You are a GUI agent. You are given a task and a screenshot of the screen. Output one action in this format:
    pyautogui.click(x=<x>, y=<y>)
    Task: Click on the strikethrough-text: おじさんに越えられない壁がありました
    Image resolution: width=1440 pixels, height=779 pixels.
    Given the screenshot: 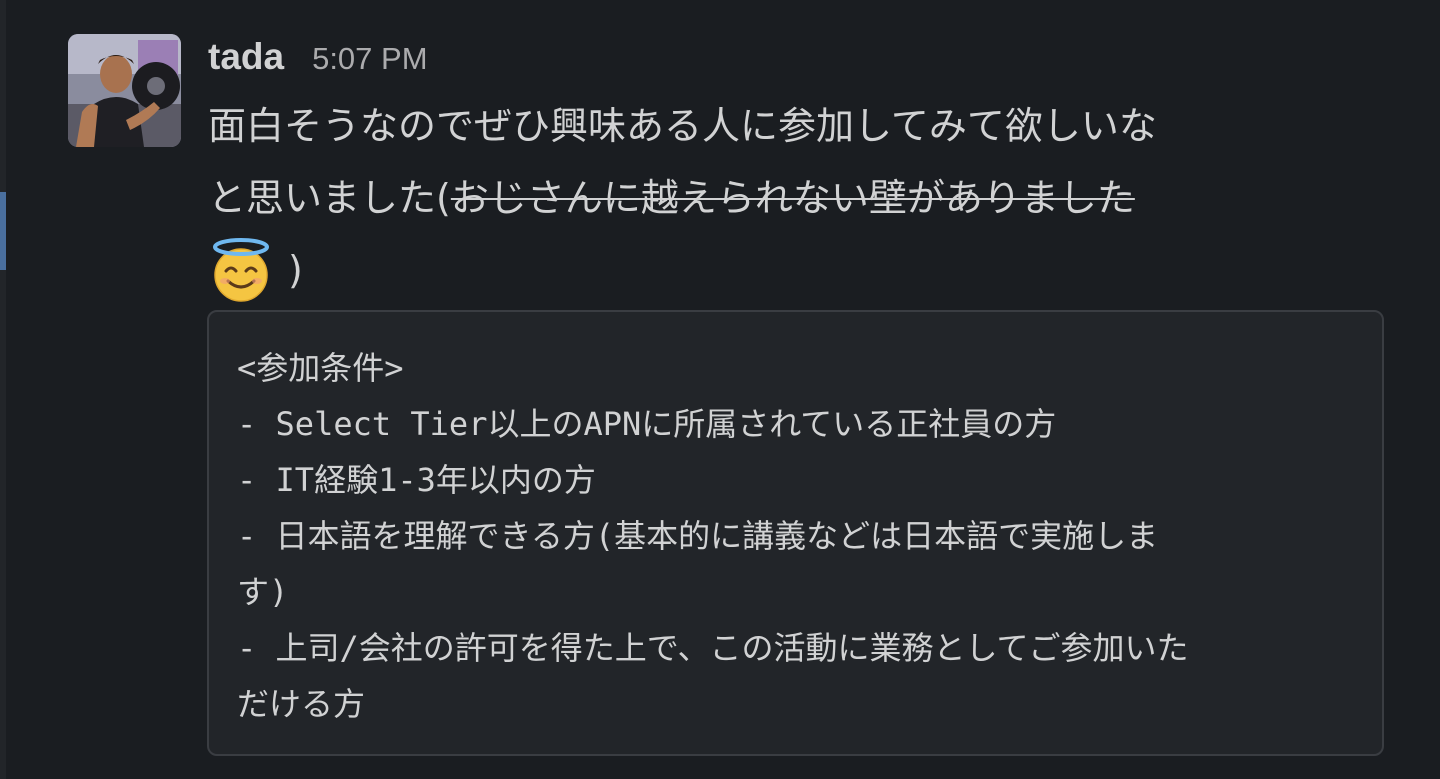 What is the action you would take?
    pyautogui.click(x=792, y=198)
    